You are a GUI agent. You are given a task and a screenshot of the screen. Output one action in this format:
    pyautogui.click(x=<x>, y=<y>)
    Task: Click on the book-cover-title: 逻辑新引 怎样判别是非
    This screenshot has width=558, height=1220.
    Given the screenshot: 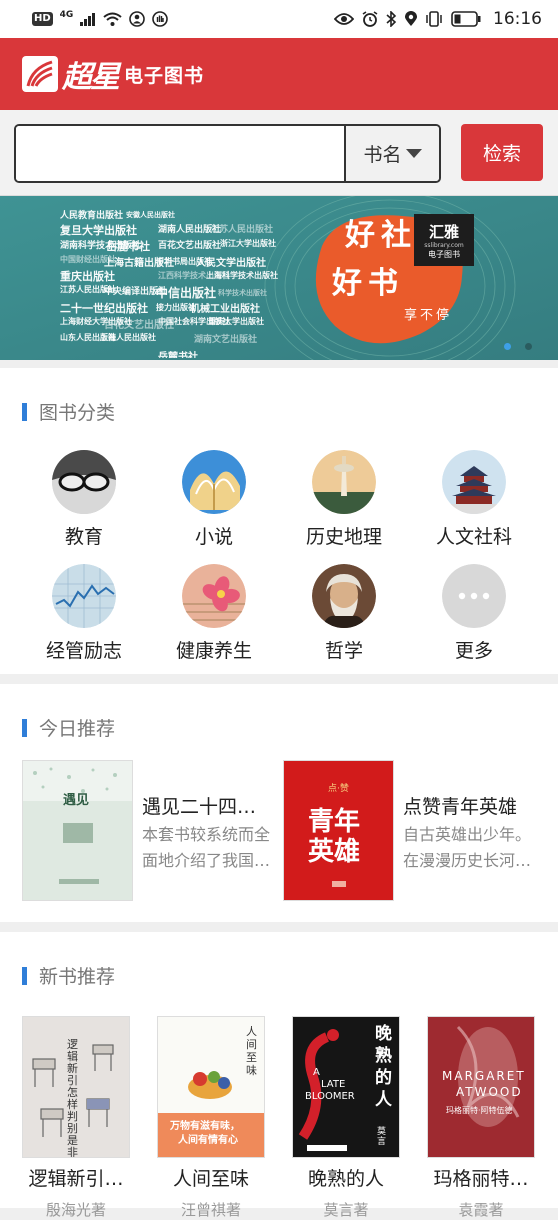 What is the action you would take?
    pyautogui.click(x=72, y=1098)
    